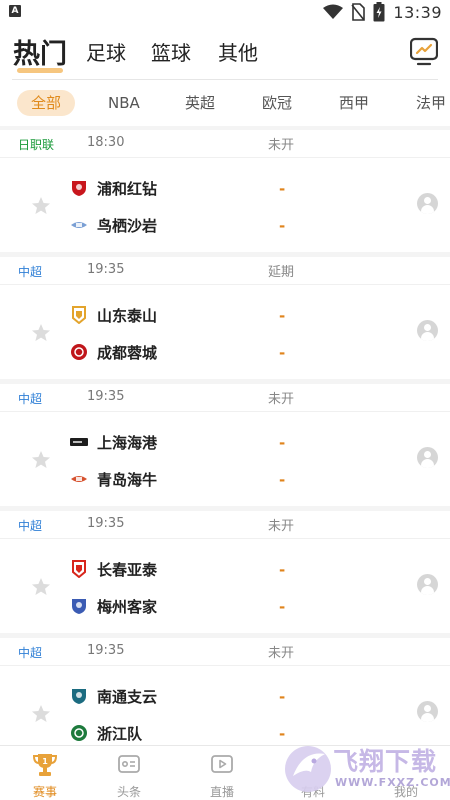 The image size is (450, 800). I want to click on tab-football: 足球, so click(106, 51).